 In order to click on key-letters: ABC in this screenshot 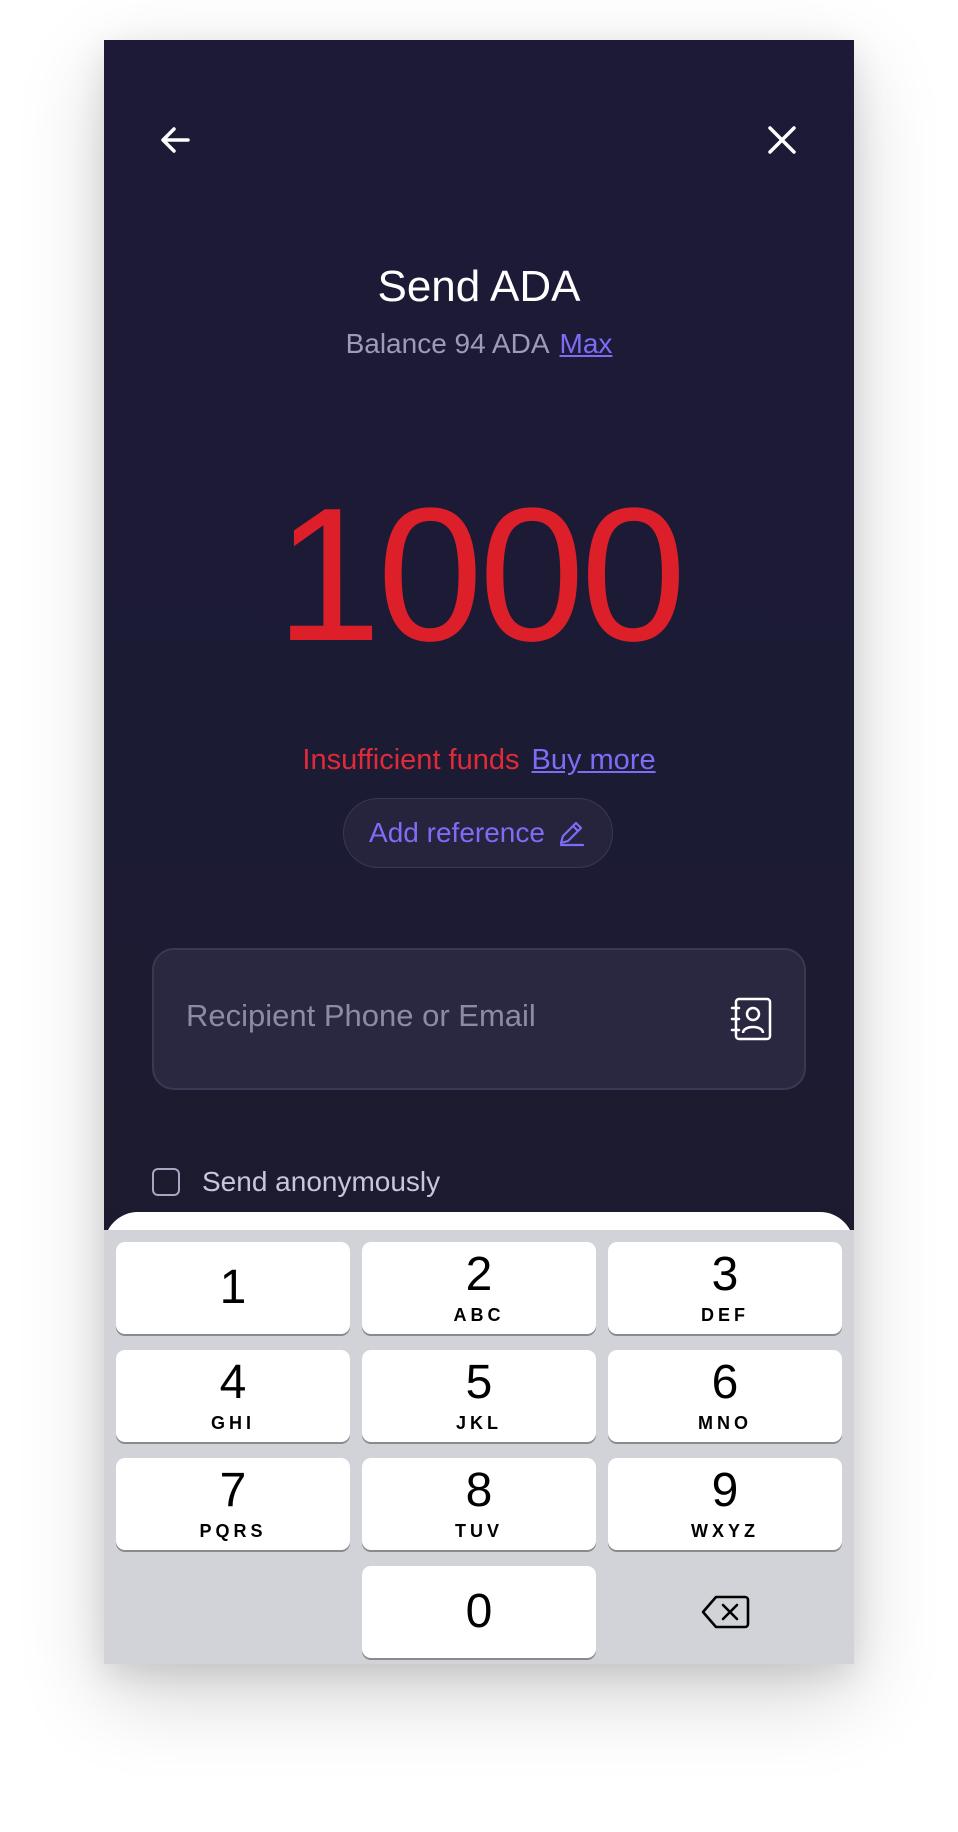, I will do `click(479, 1314)`.